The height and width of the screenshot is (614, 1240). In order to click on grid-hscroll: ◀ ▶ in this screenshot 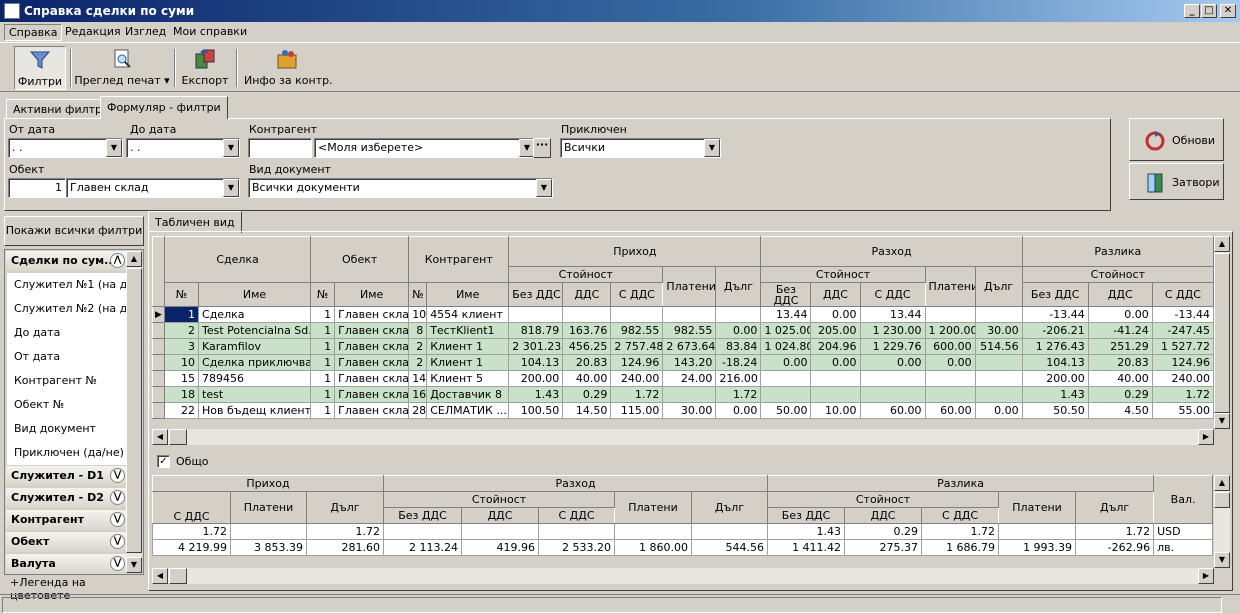, I will do `click(683, 437)`.